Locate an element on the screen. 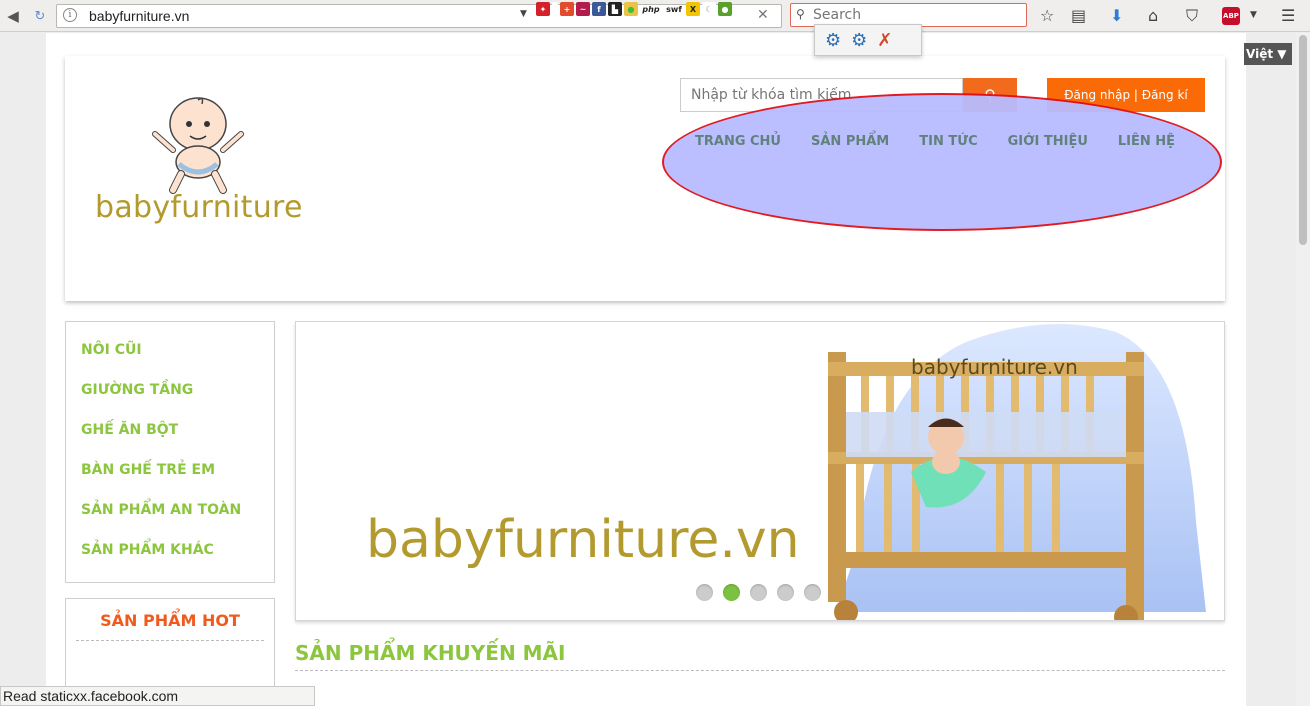 This screenshot has height=706, width=1310. nav-gioi-thieu: GIỚI THIỆU is located at coordinates (1048, 141).